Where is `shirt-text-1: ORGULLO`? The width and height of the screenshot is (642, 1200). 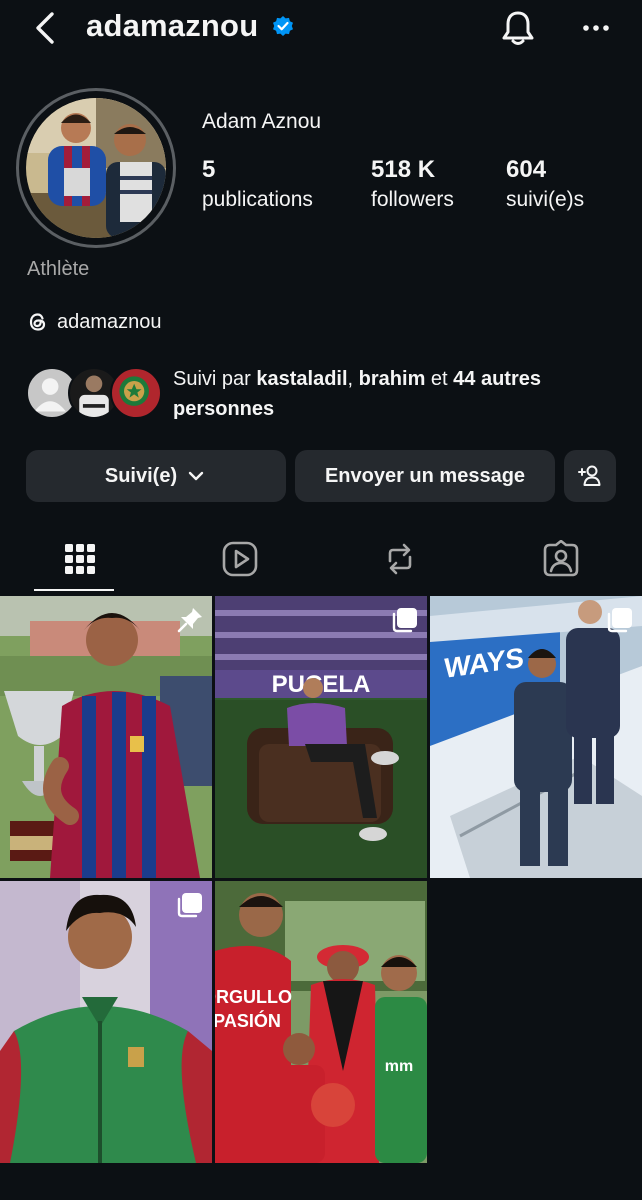 shirt-text-1: ORGULLO is located at coordinates (253, 997).